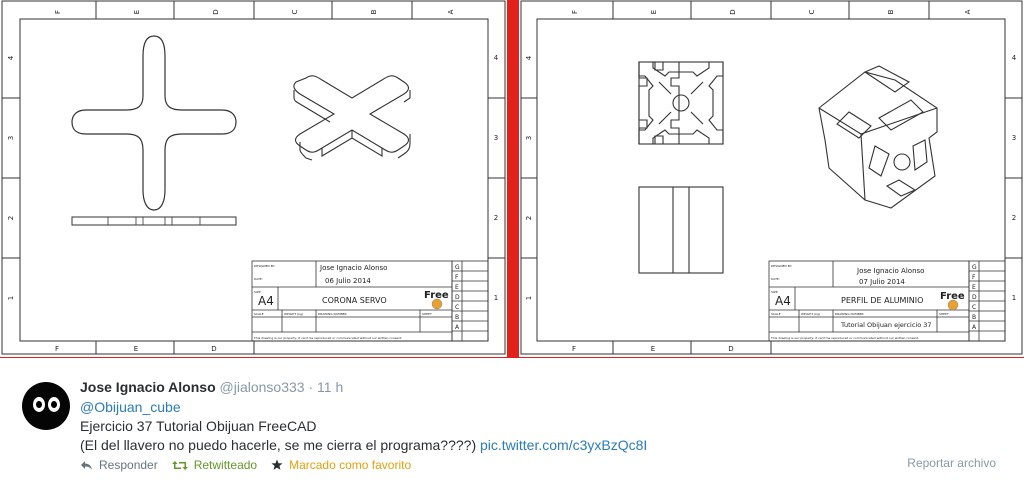 Image resolution: width=1024 pixels, height=496 pixels. Describe the element at coordinates (330, 387) in the screenshot. I see `timestamp: 11 h` at that location.